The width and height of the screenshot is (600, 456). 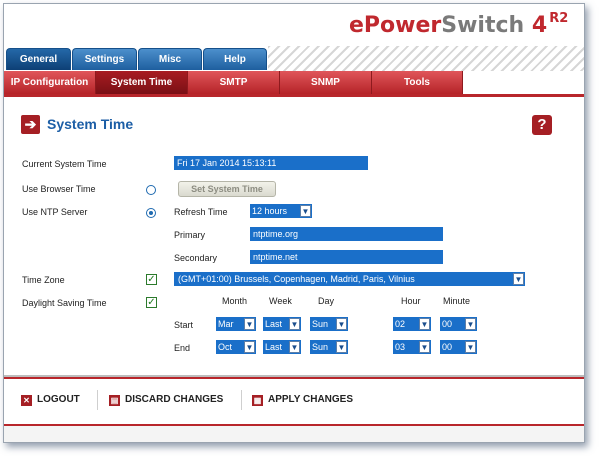 What do you see at coordinates (201, 212) in the screenshot?
I see `refresh-time-label: Refresh Time` at bounding box center [201, 212].